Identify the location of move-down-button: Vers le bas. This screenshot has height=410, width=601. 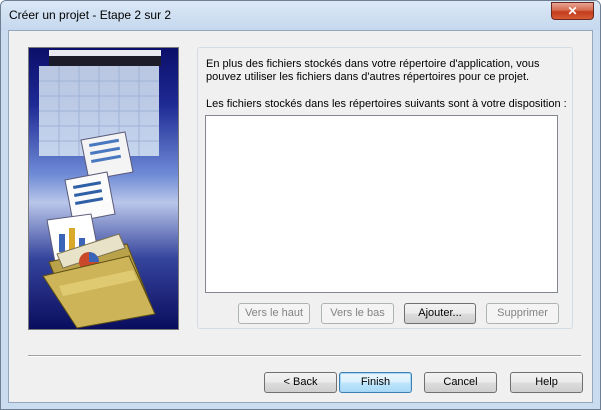
(357, 313).